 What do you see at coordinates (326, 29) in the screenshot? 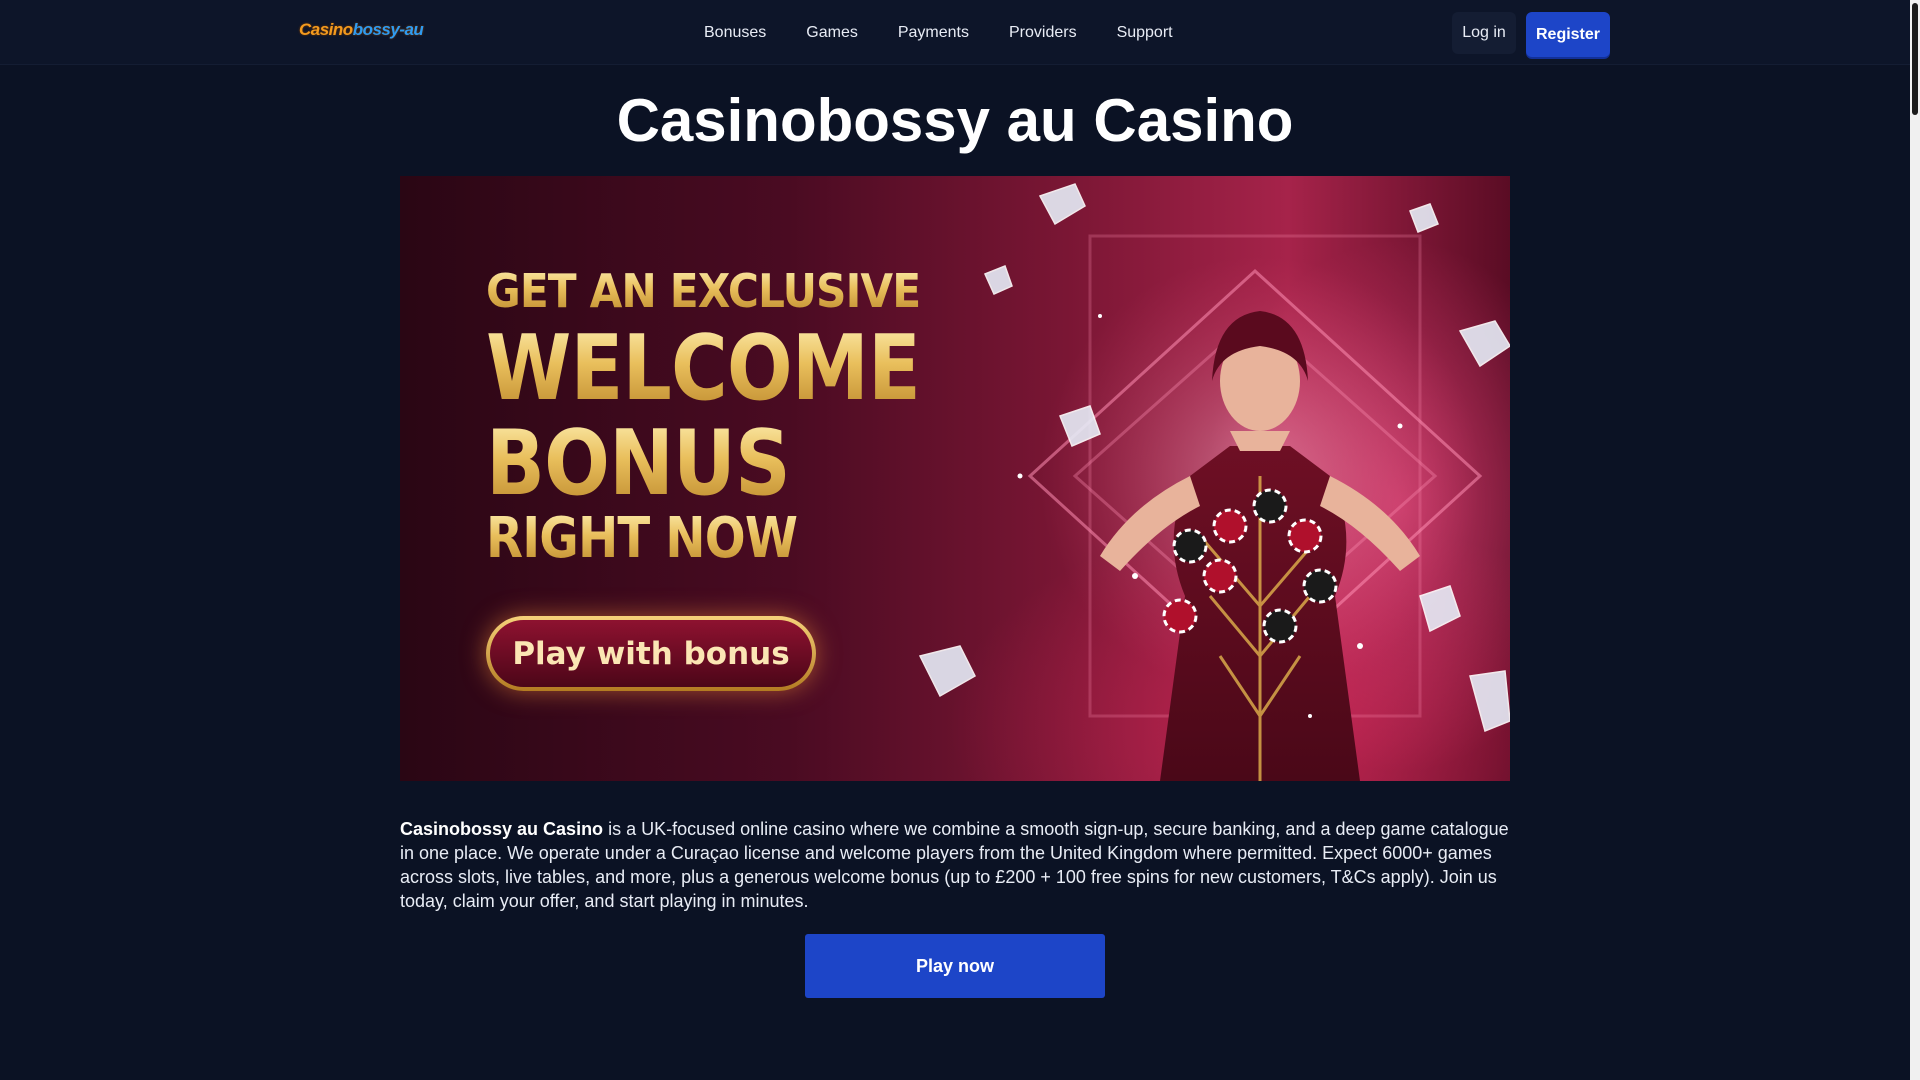
I see `logo-text-part1: Casino` at bounding box center [326, 29].